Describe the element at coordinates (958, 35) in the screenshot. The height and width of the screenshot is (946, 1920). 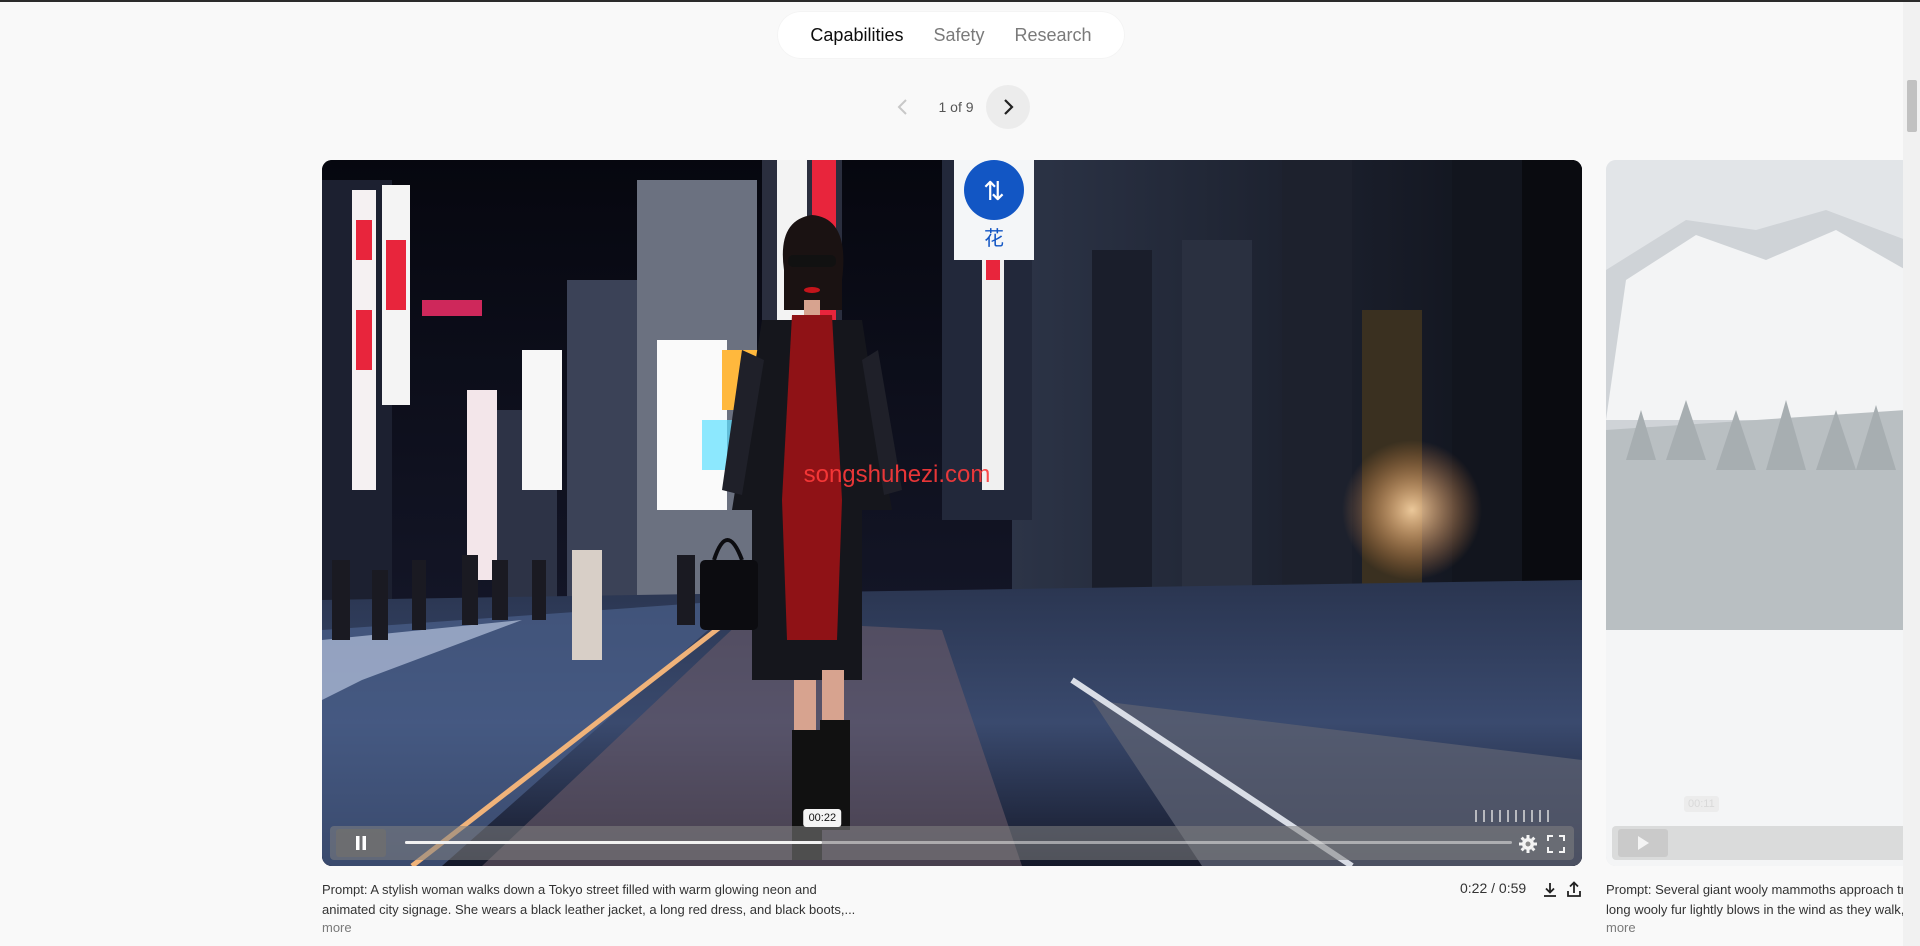
I see `tab-safety: Safety` at that location.